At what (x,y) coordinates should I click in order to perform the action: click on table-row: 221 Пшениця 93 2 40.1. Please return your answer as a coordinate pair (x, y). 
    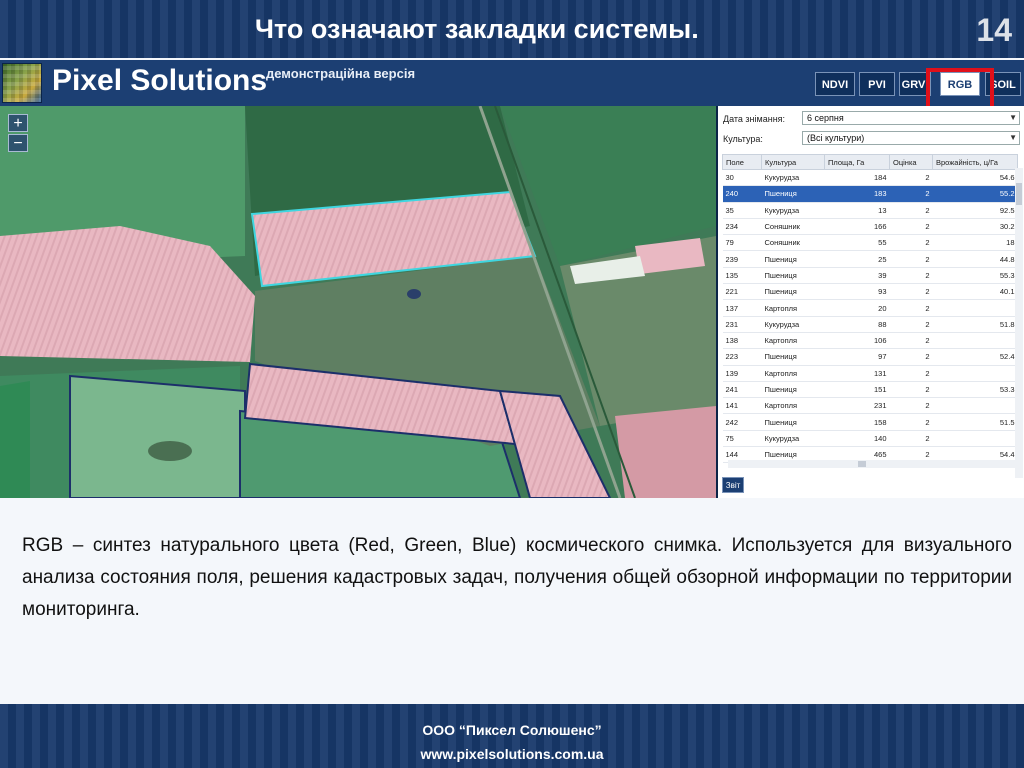
    Looking at the image, I should click on (870, 292).